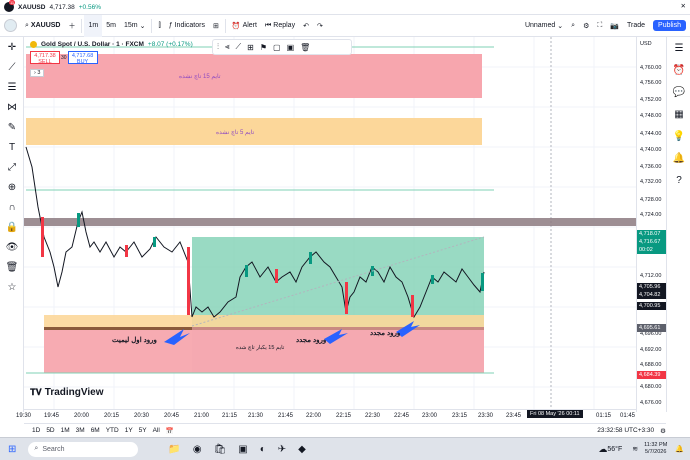  I want to click on windows-start-icon: ⊞, so click(12, 449).